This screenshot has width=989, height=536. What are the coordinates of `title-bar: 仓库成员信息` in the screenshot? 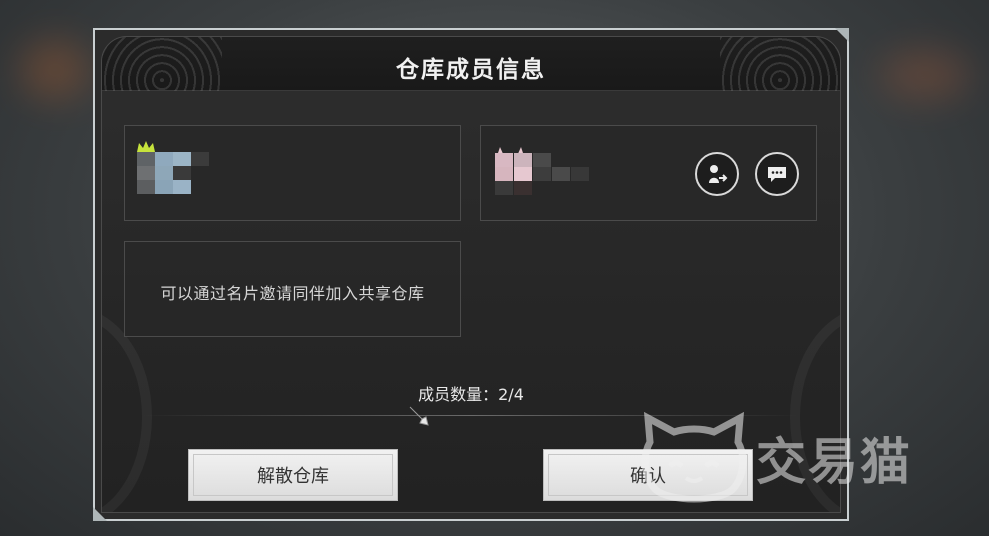 It's located at (471, 64).